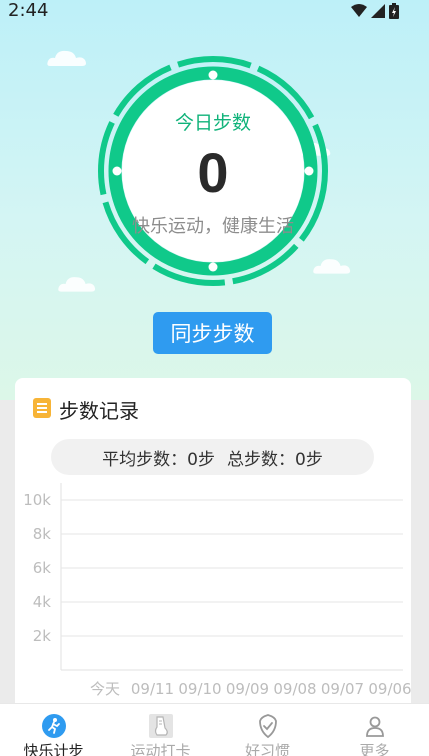  I want to click on y-tick-label: 2k, so click(42, 636).